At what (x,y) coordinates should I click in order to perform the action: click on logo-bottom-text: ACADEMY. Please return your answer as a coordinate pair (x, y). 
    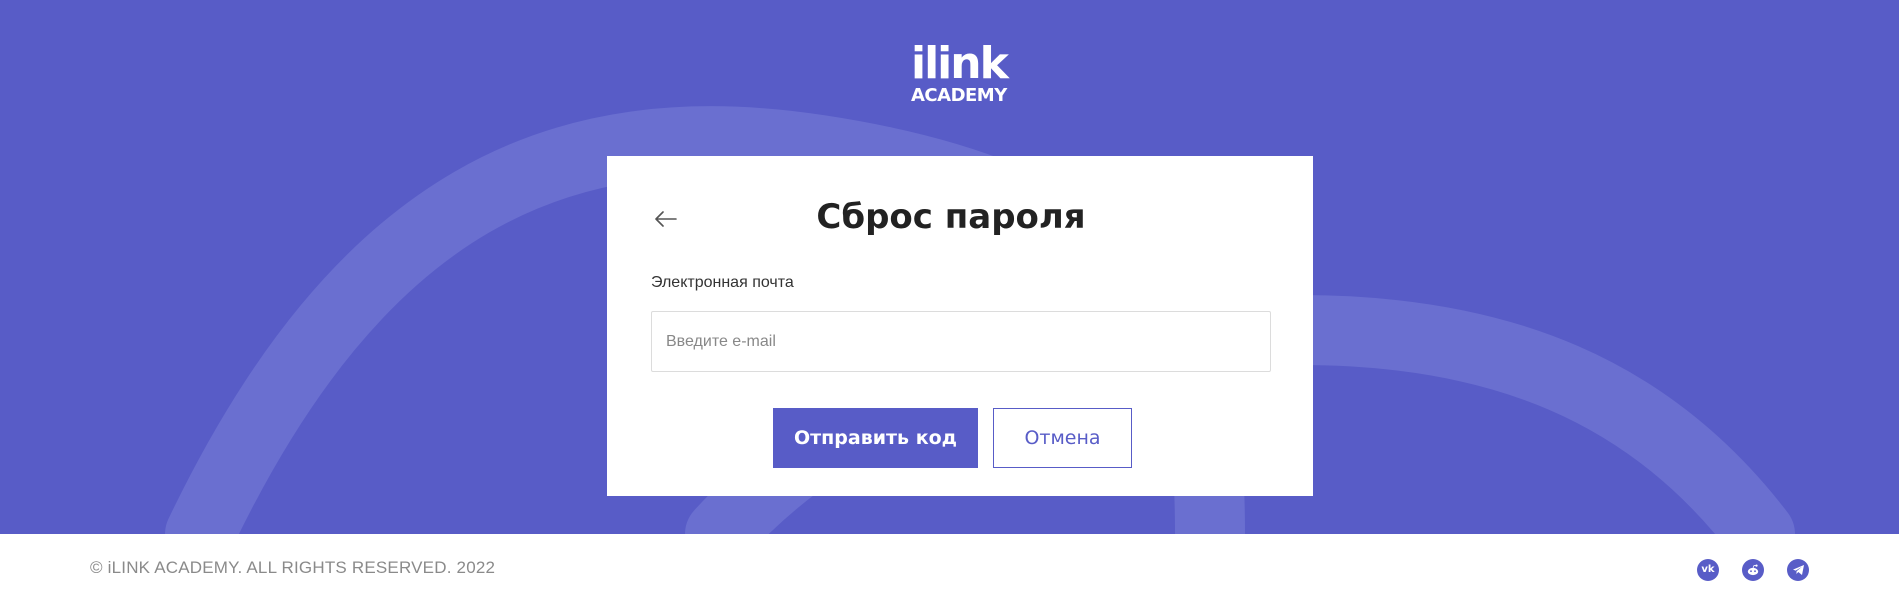
    Looking at the image, I should click on (959, 95).